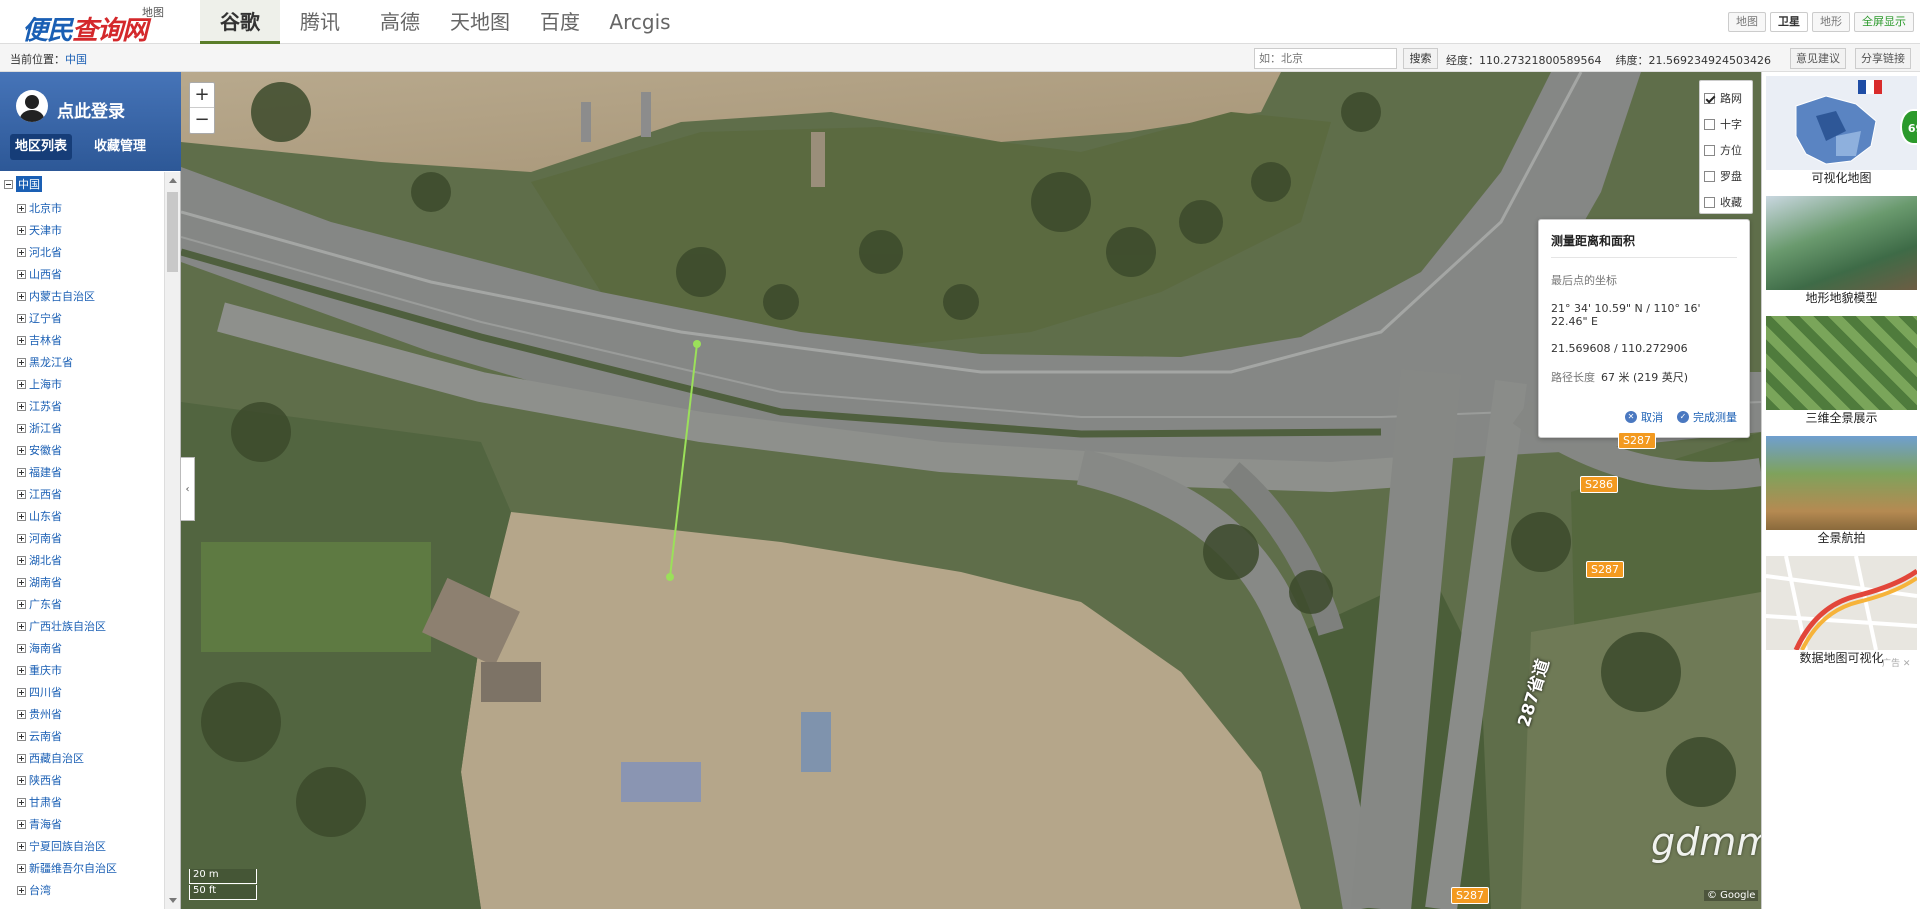  I want to click on tree-item: 广西壮族自治区, so click(61, 626).